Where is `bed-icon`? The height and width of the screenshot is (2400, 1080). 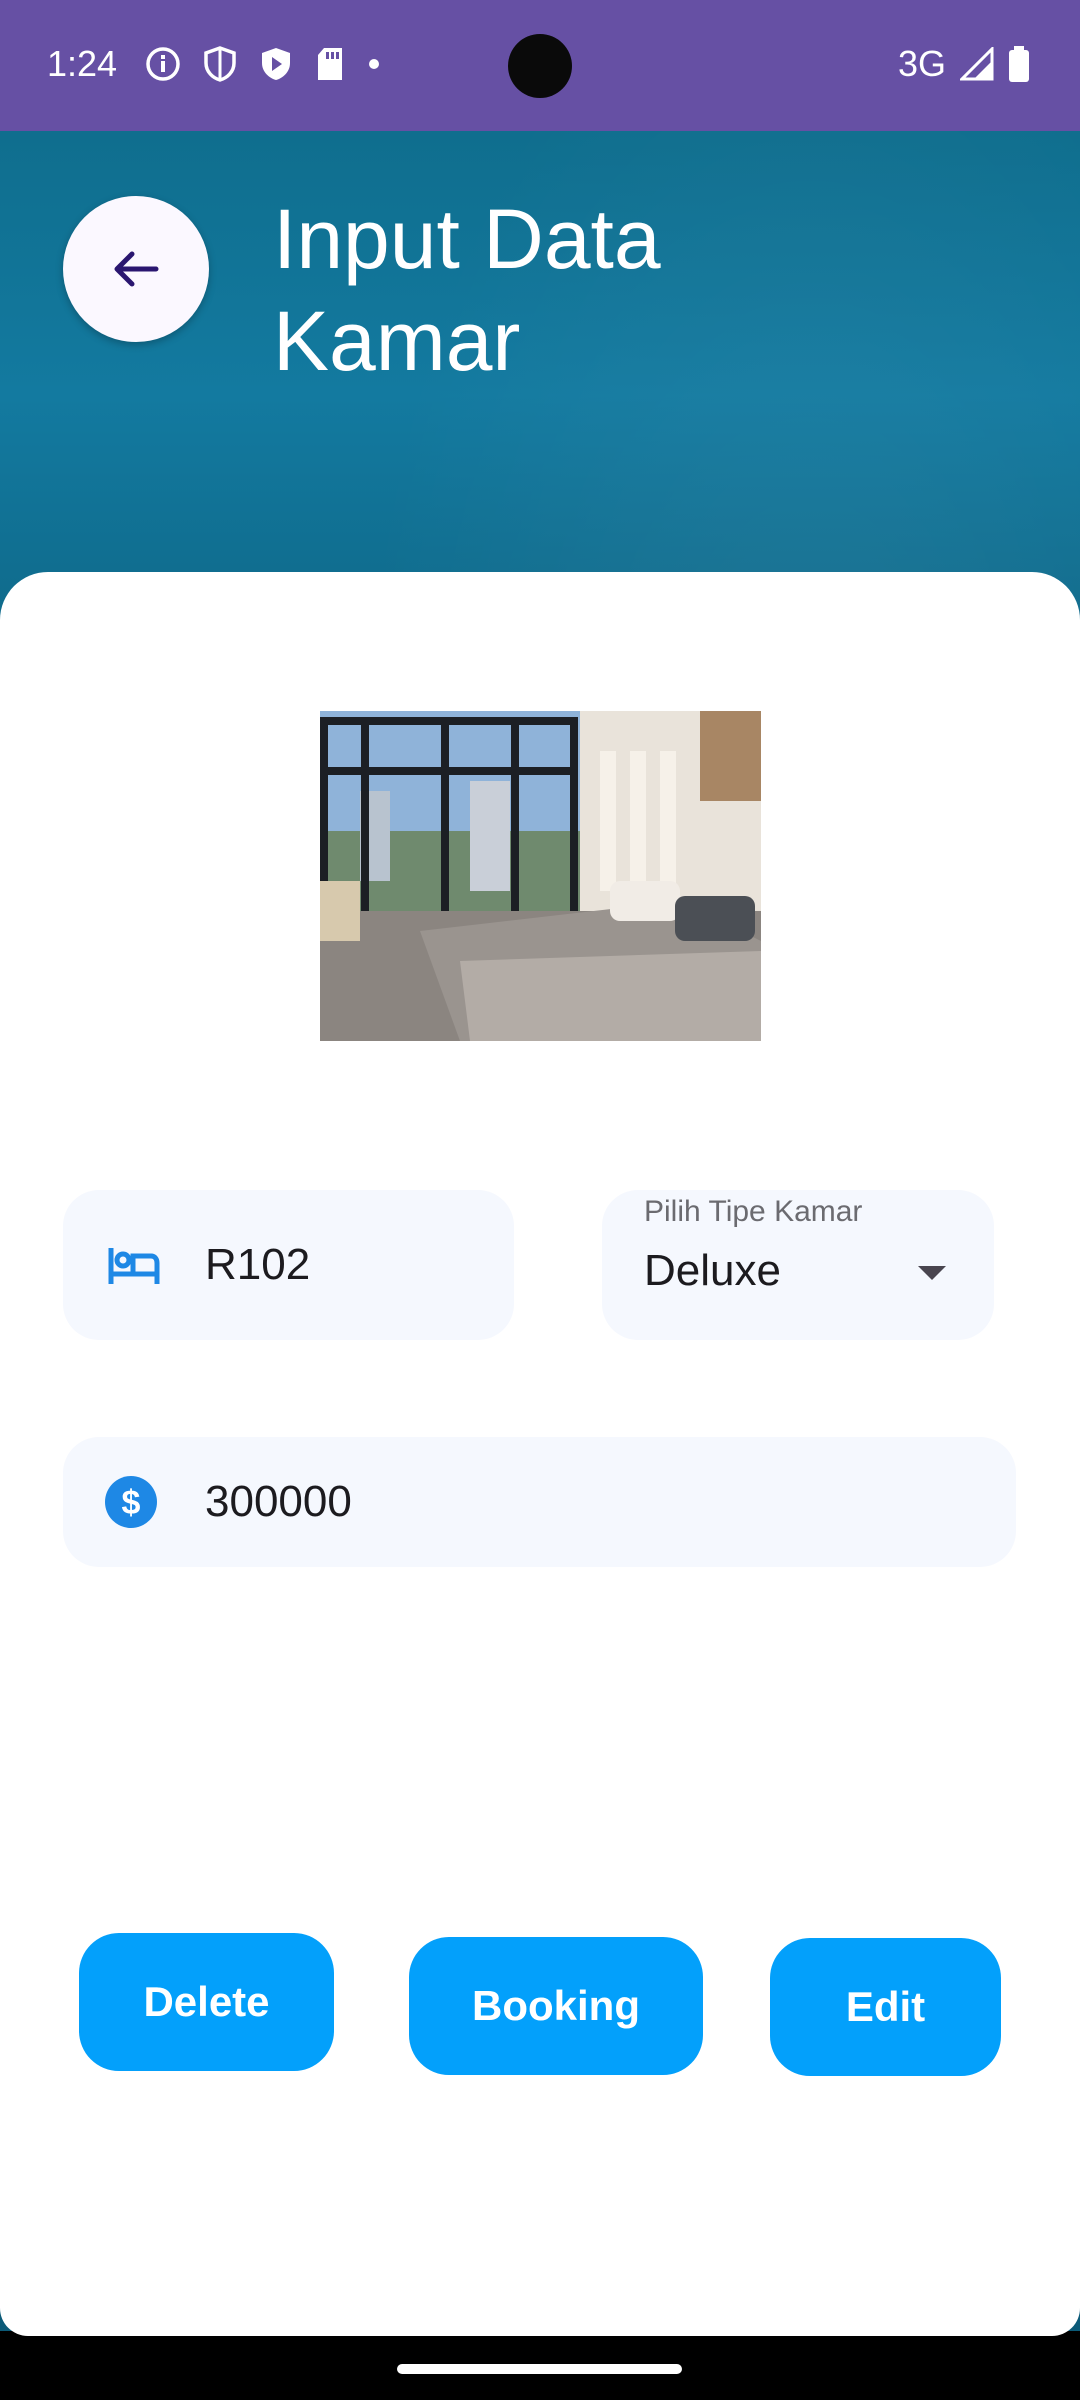
bed-icon is located at coordinates (134, 1266).